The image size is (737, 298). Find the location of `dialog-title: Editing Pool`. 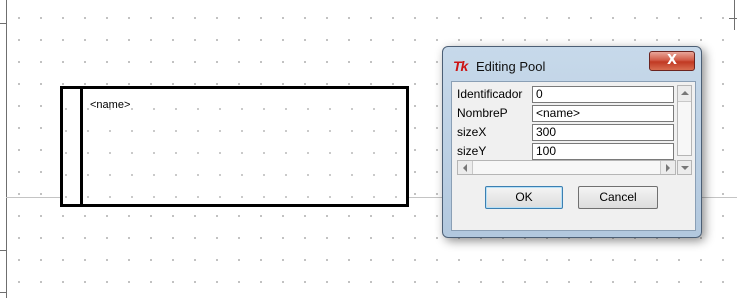

dialog-title: Editing Pool is located at coordinates (511, 66).